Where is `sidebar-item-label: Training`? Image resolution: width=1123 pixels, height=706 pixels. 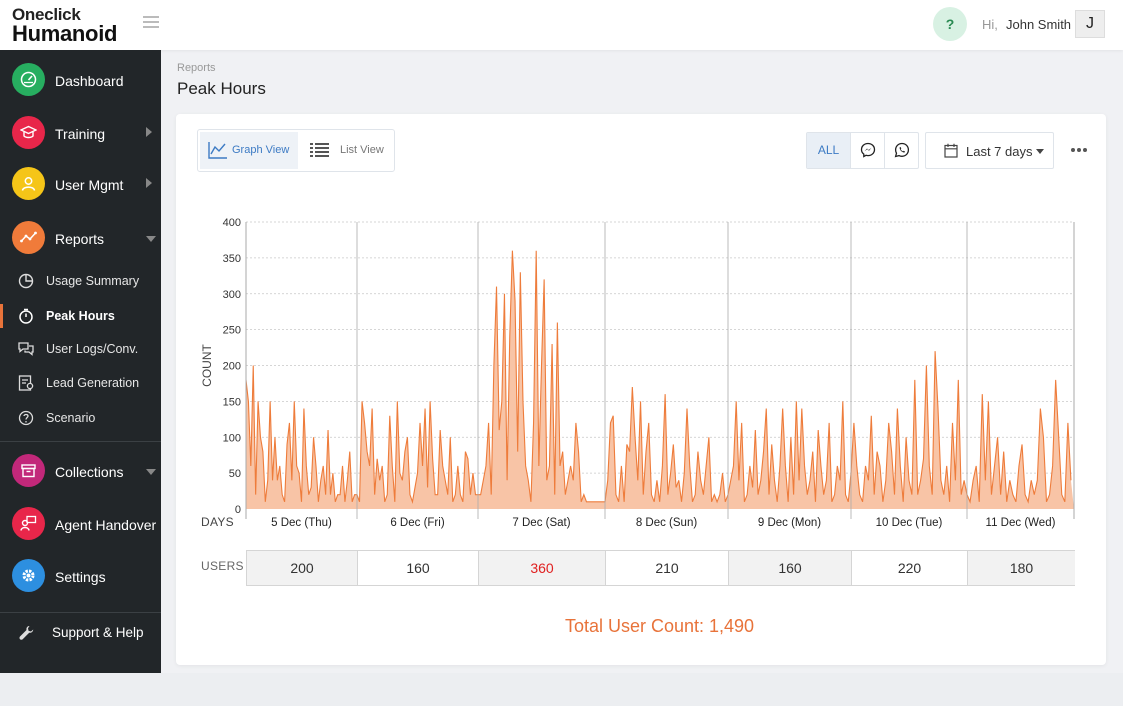 sidebar-item-label: Training is located at coordinates (80, 134).